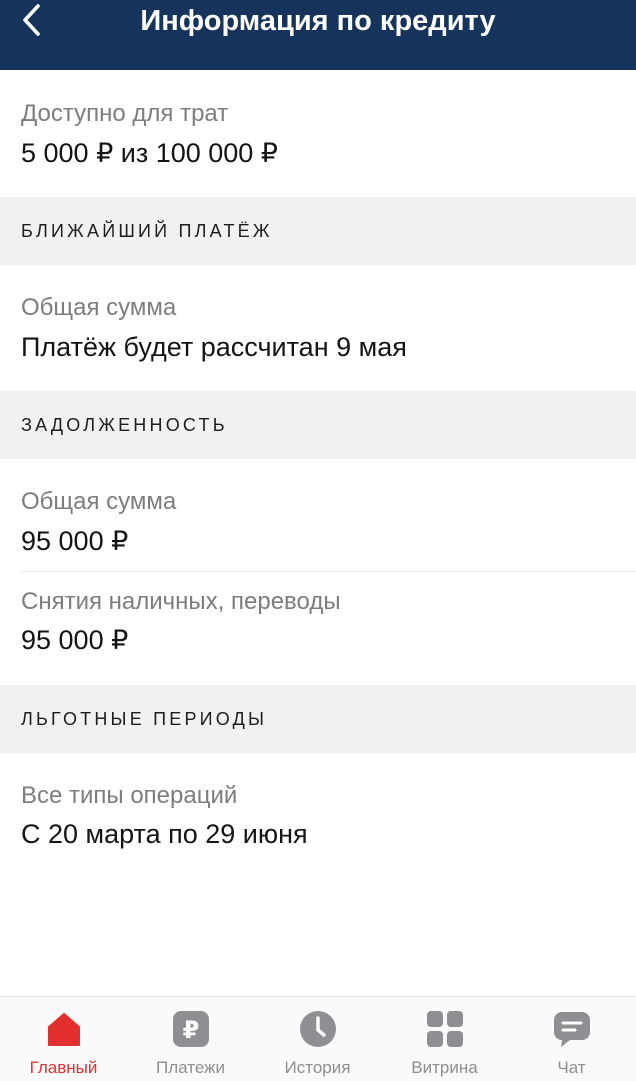  What do you see at coordinates (164, 834) in the screenshot?
I see `grace-value: С 20 марта по 29 июня` at bounding box center [164, 834].